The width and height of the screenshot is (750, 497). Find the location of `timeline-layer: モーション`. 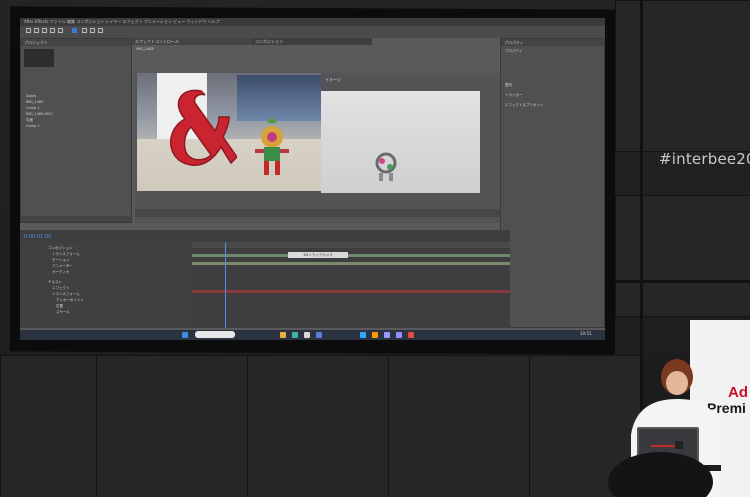

timeline-layer: モーション is located at coordinates (61, 260).